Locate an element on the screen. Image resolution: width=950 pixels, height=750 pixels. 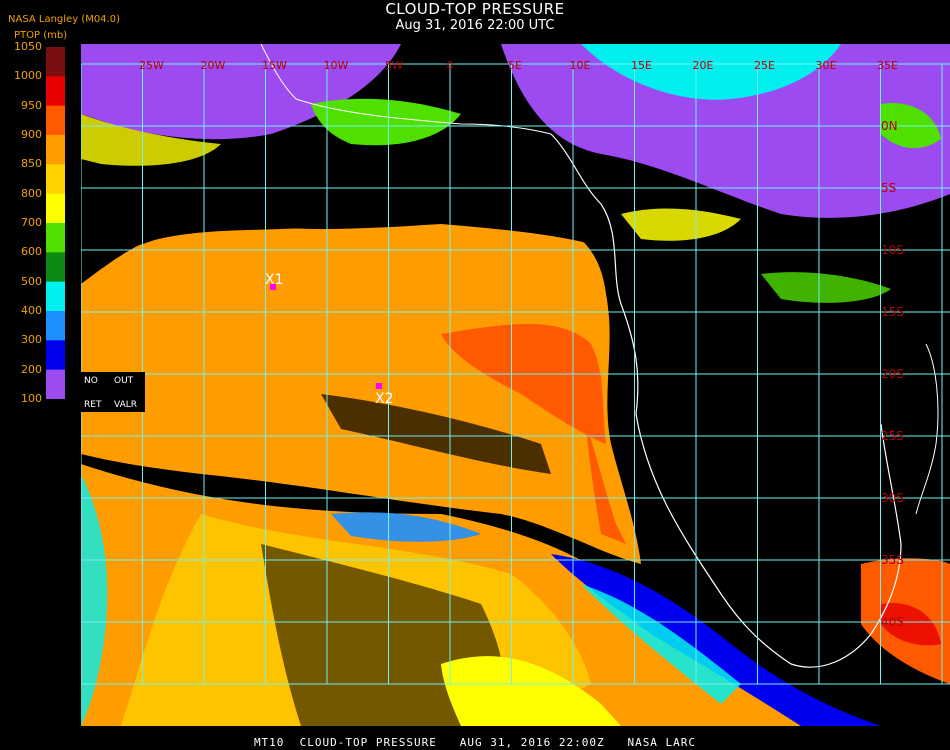
flag-out: OUT is located at coordinates (124, 381).